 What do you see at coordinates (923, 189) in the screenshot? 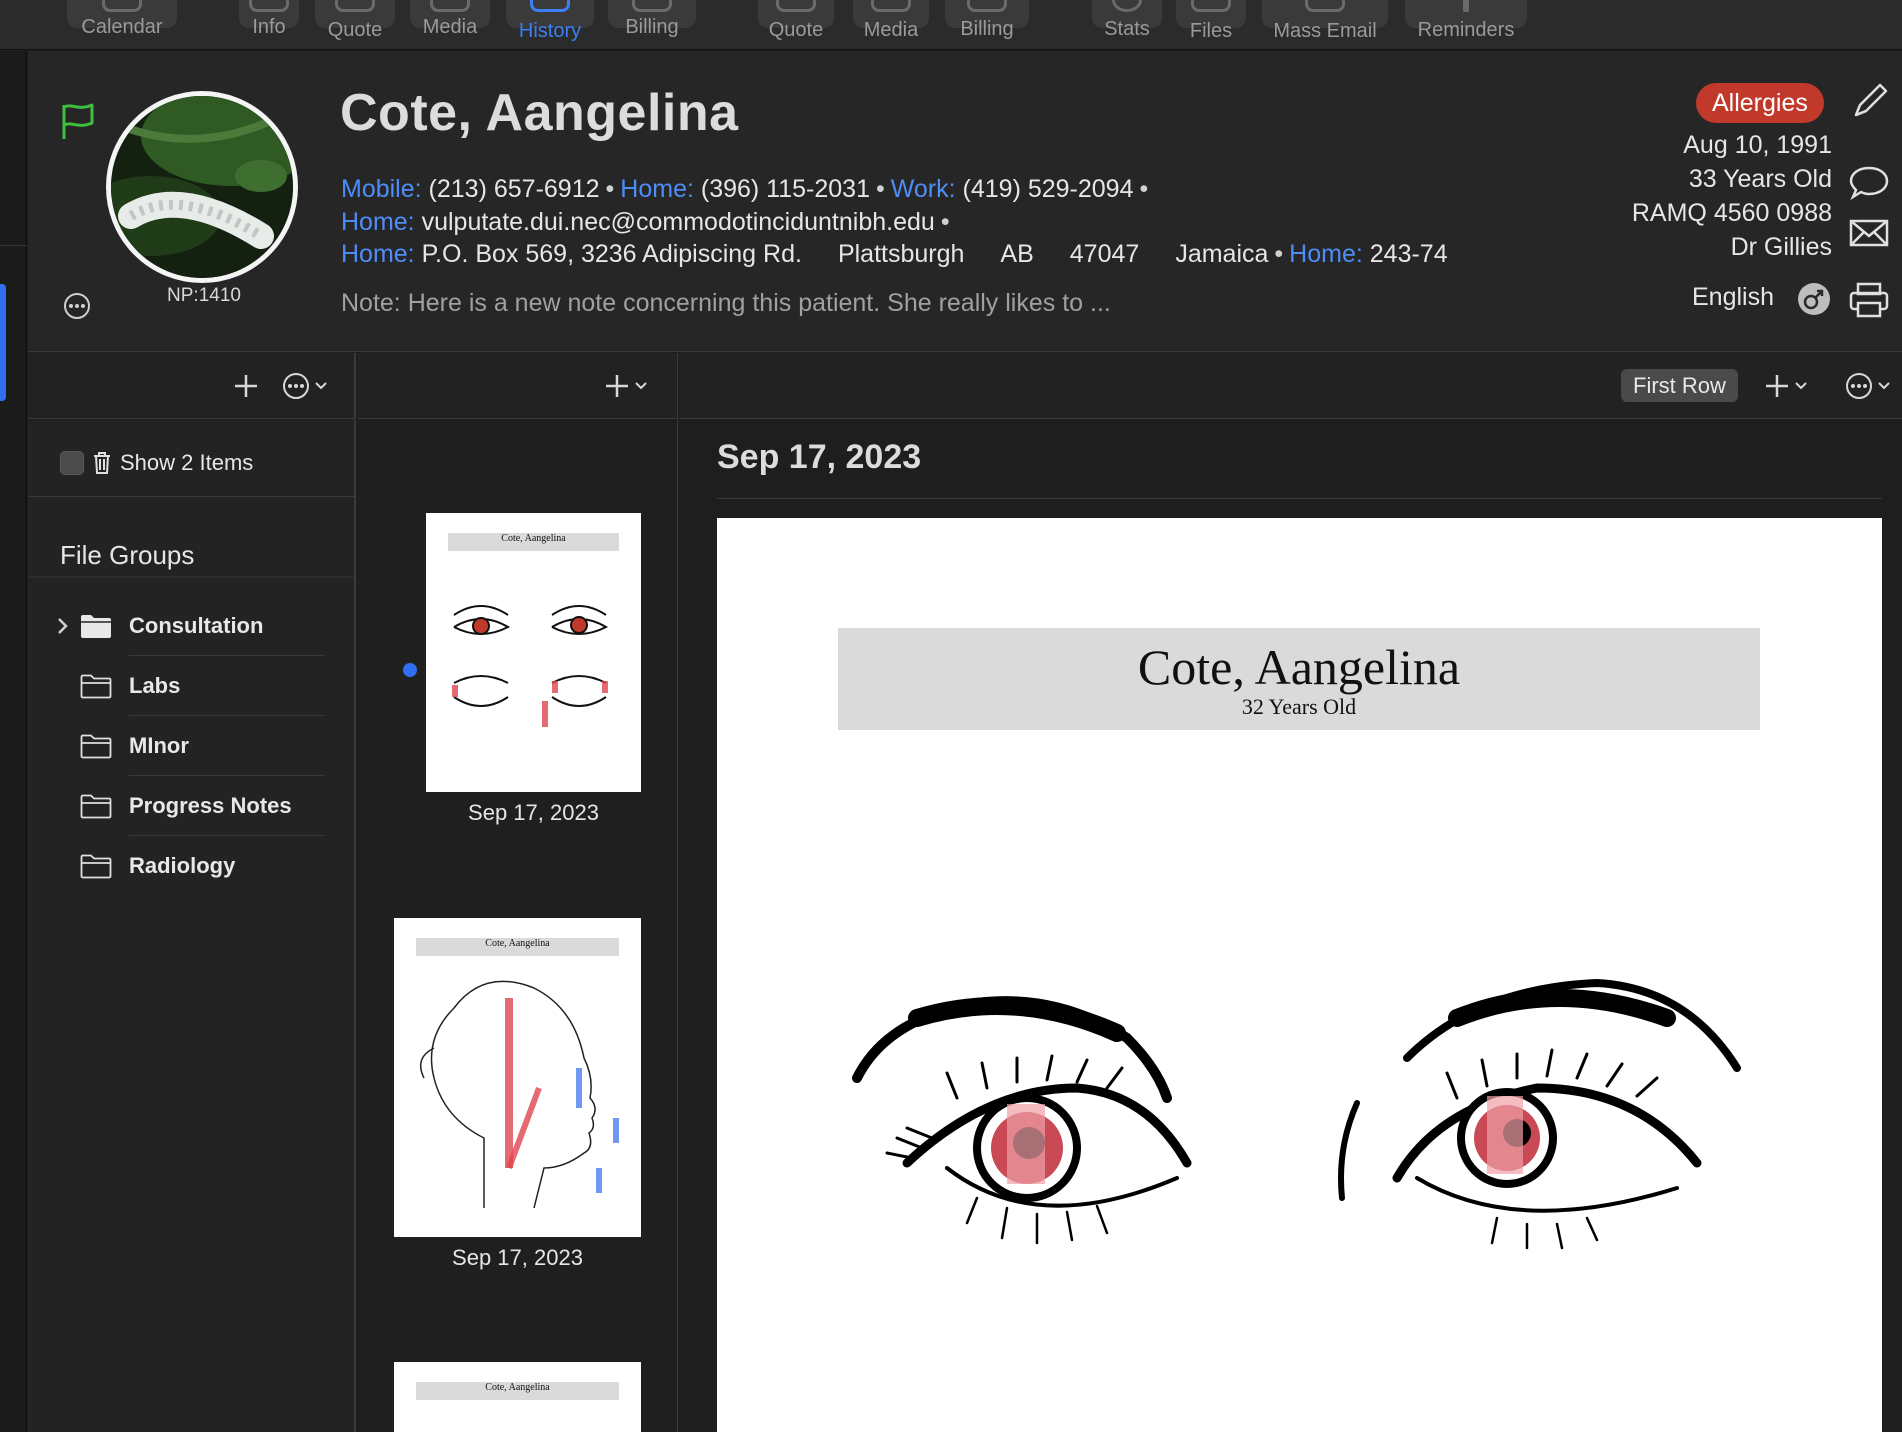
I see `work-label: Work:` at bounding box center [923, 189].